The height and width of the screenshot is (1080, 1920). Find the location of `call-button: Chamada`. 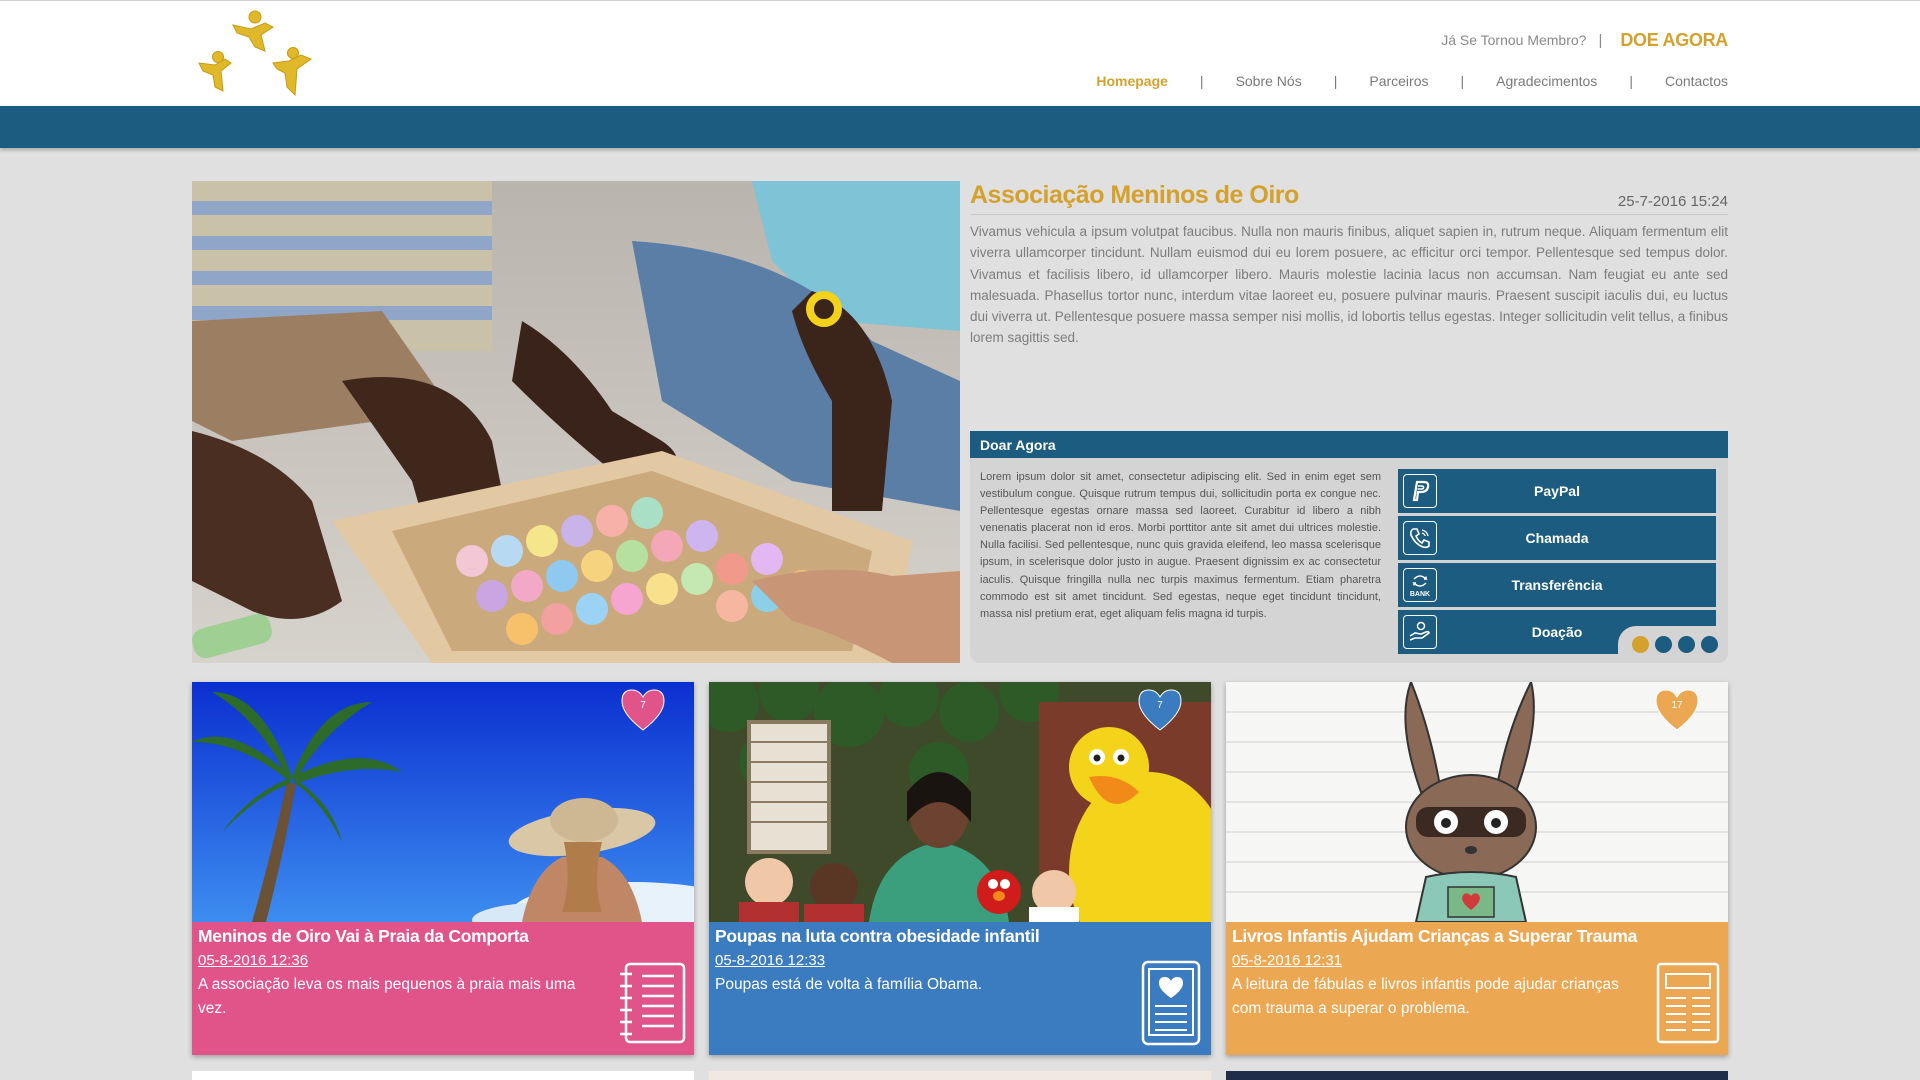

call-button: Chamada is located at coordinates (1557, 538).